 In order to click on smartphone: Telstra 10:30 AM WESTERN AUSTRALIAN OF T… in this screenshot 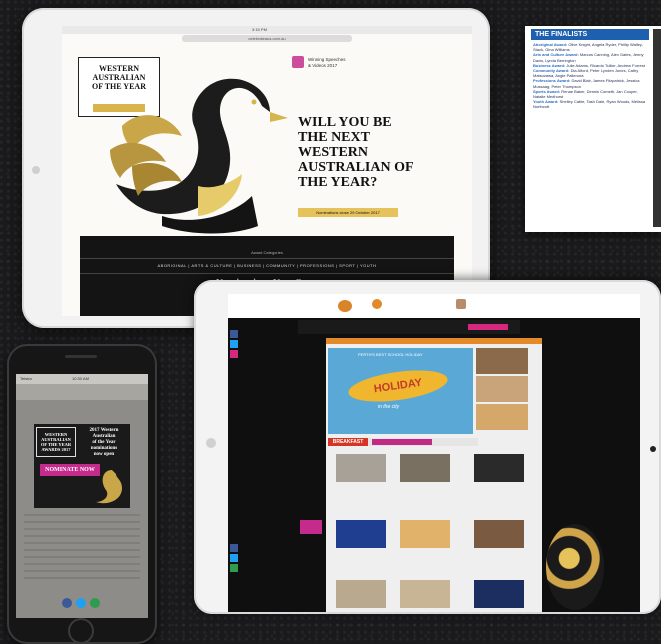, I will do `click(82, 494)`.